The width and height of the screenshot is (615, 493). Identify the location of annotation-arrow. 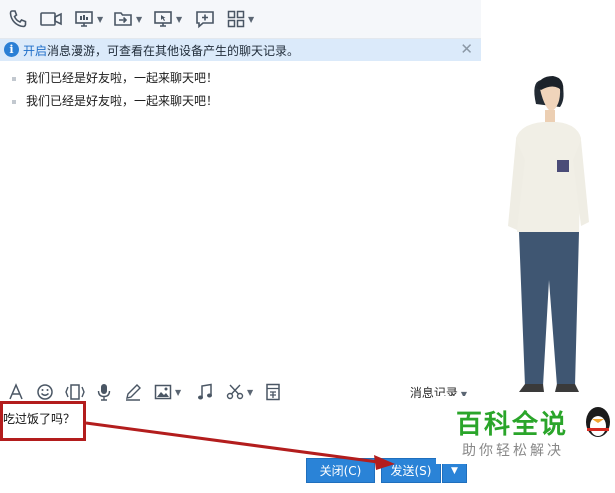
(240, 445).